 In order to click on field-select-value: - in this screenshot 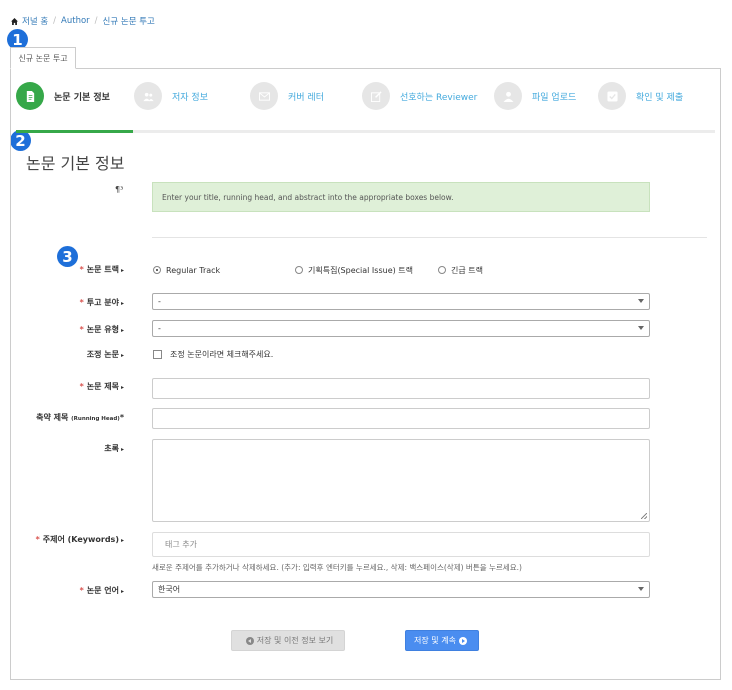, I will do `click(159, 301)`.